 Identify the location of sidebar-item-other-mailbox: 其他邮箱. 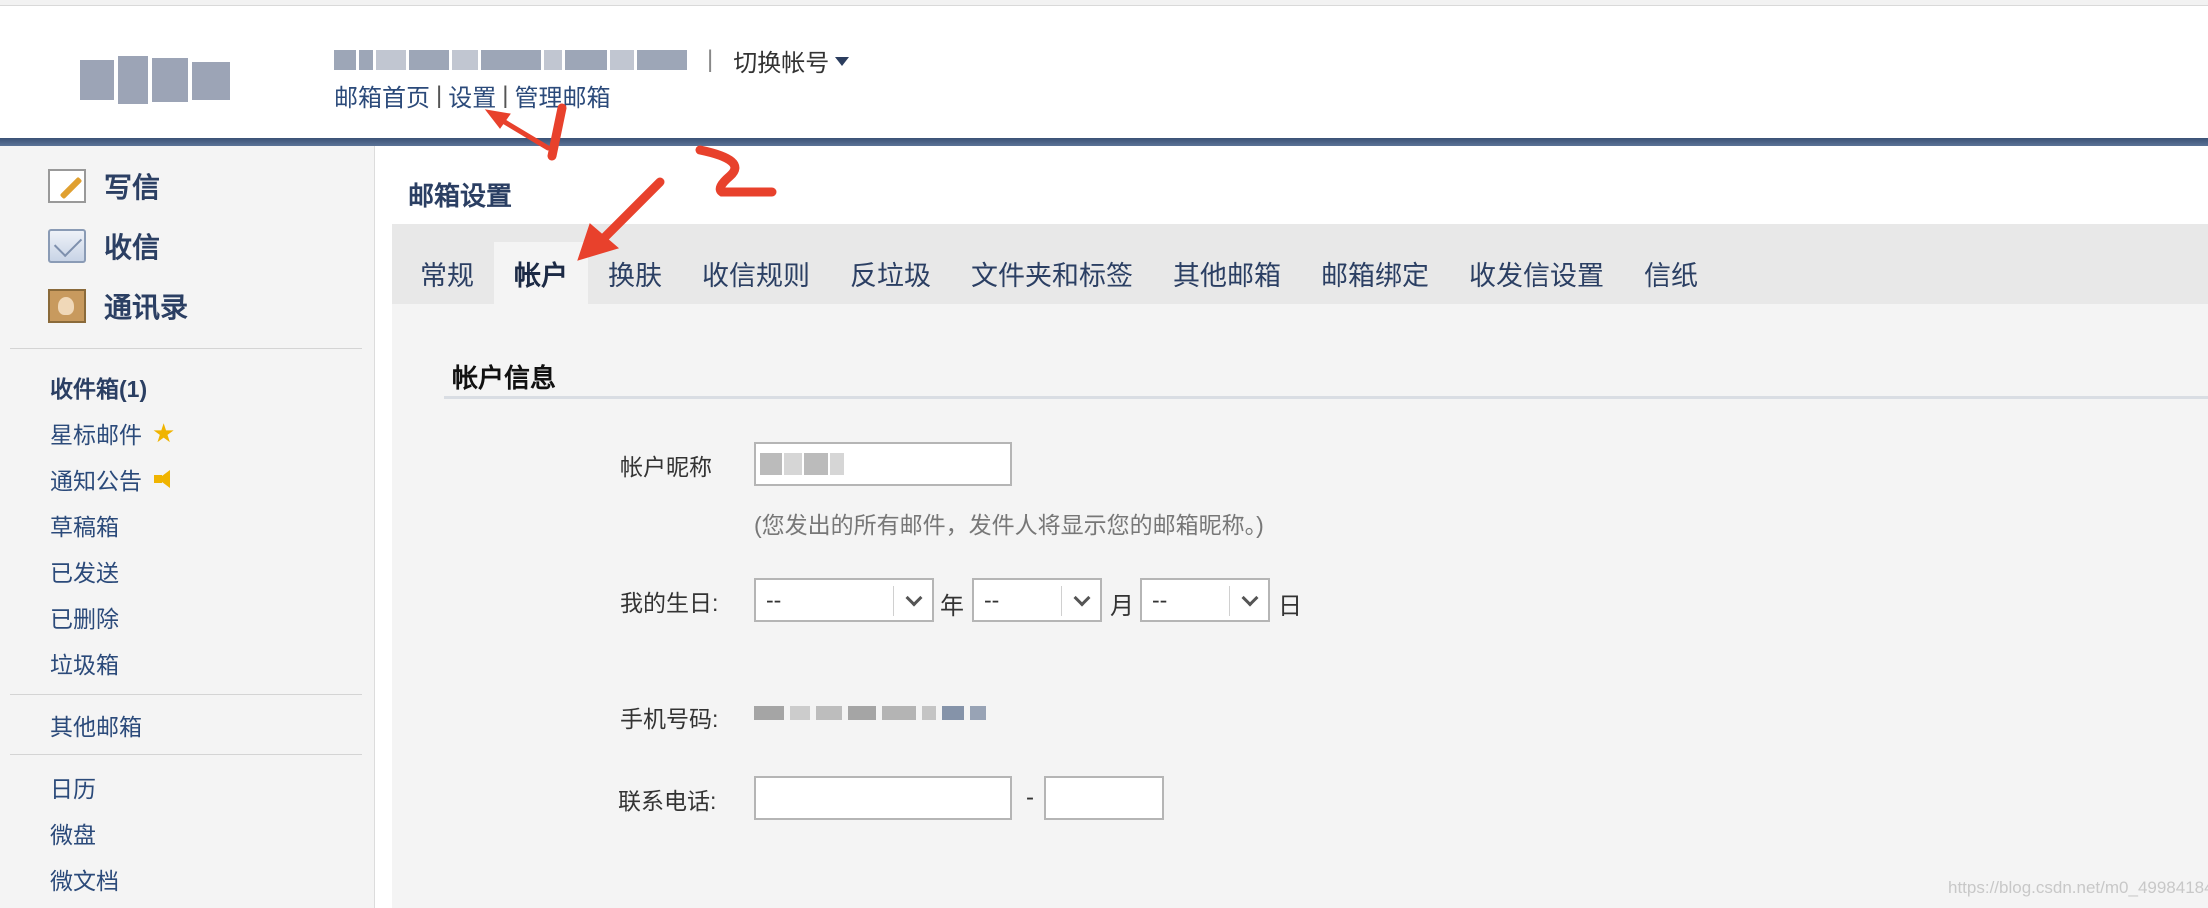
(96, 725).